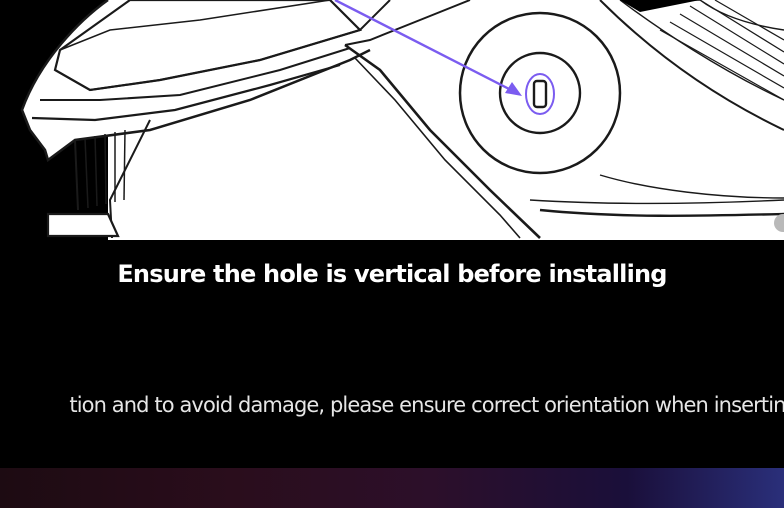 This screenshot has height=508, width=784. Describe the element at coordinates (540, 94) in the screenshot. I see `vertical-hole-icon` at that location.